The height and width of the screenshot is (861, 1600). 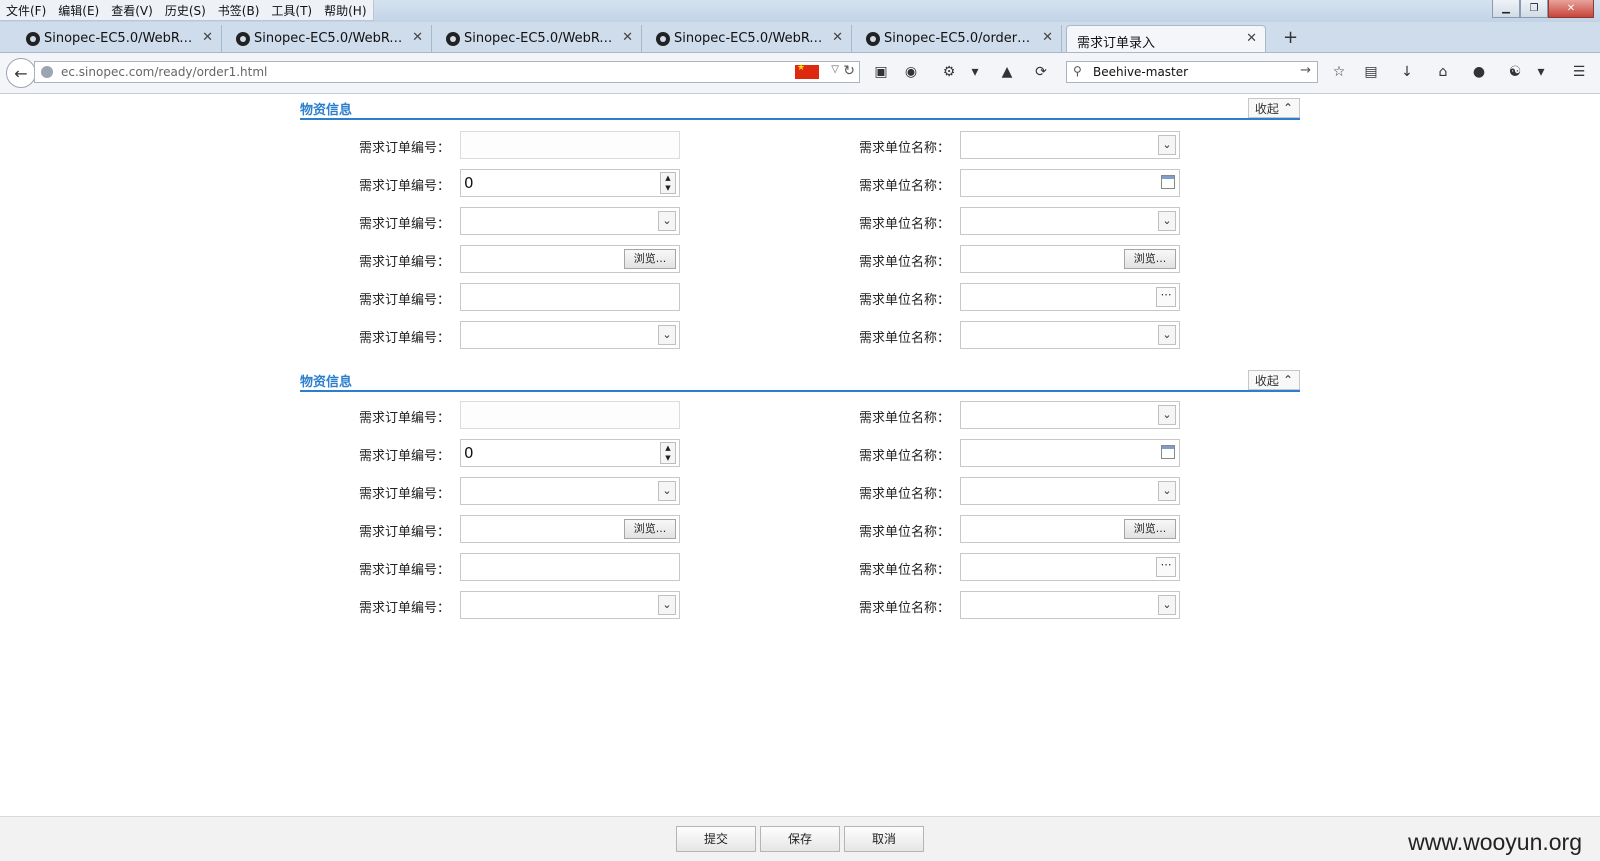 What do you see at coordinates (447, 72) in the screenshot?
I see `address-bar: ec.sinopec.com/ready/order1.html ▽ ↻` at bounding box center [447, 72].